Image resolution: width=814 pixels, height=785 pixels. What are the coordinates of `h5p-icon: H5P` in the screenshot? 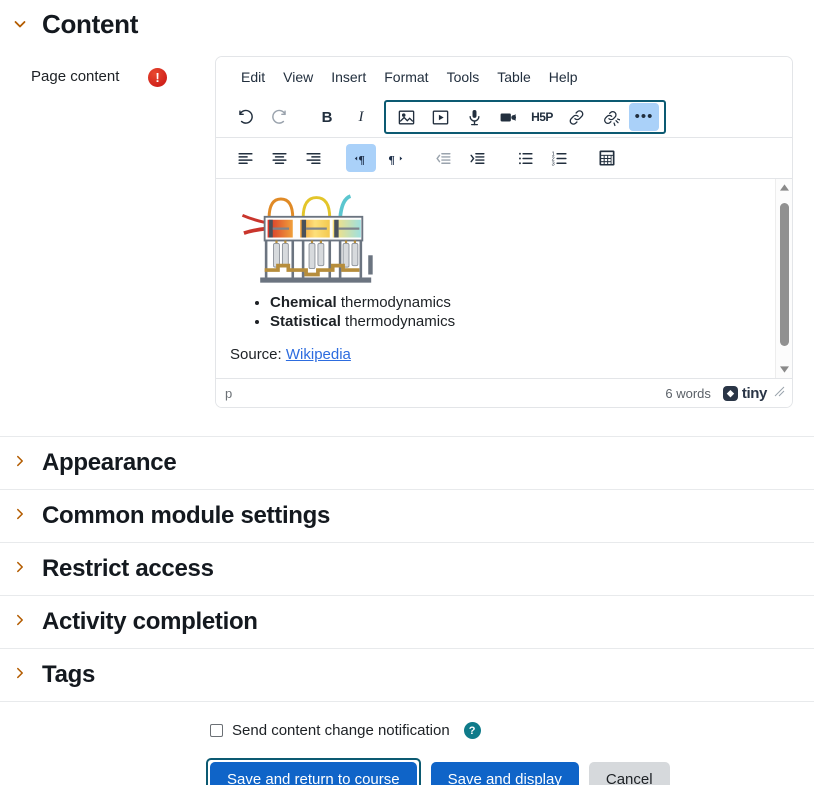 It's located at (542, 117).